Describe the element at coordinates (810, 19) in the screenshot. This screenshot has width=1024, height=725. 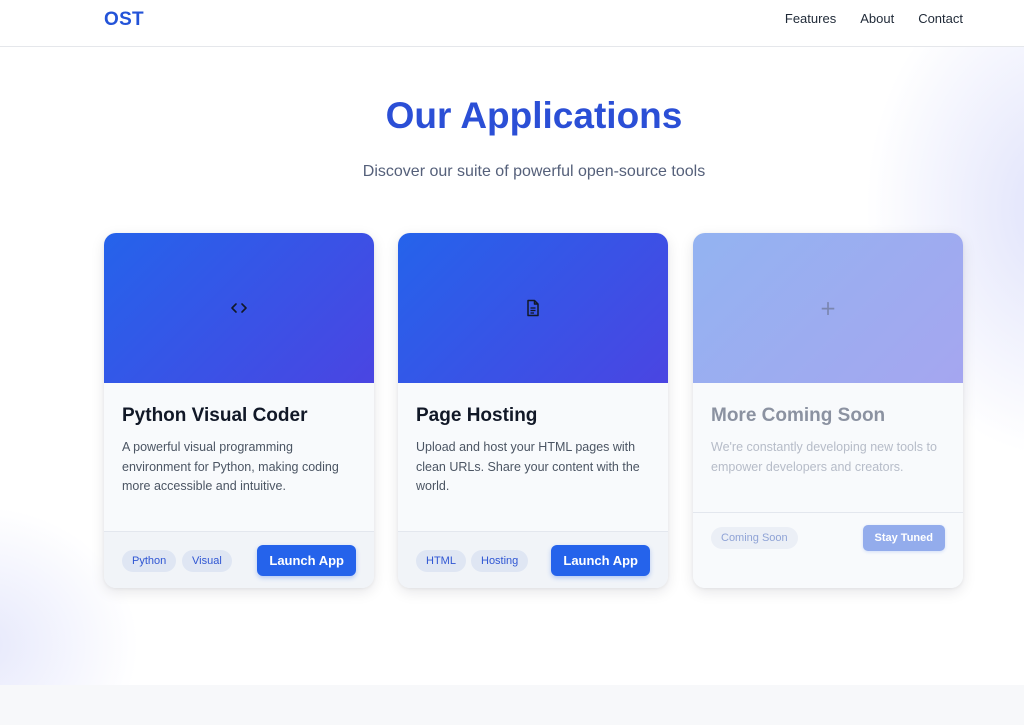
I see `nav-link-features: Features` at that location.